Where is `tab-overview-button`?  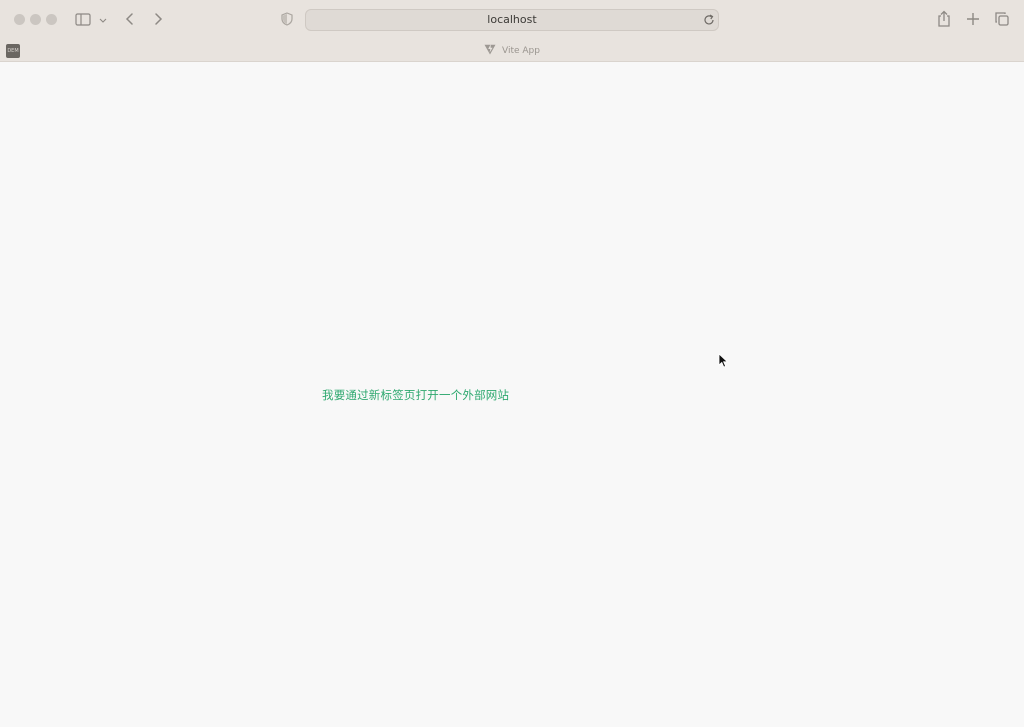 tab-overview-button is located at coordinates (1002, 19).